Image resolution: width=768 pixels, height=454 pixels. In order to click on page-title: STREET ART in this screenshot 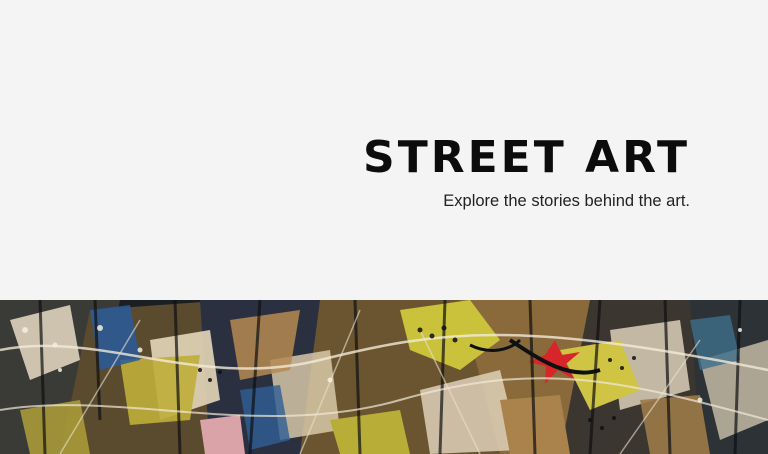, I will do `click(526, 157)`.